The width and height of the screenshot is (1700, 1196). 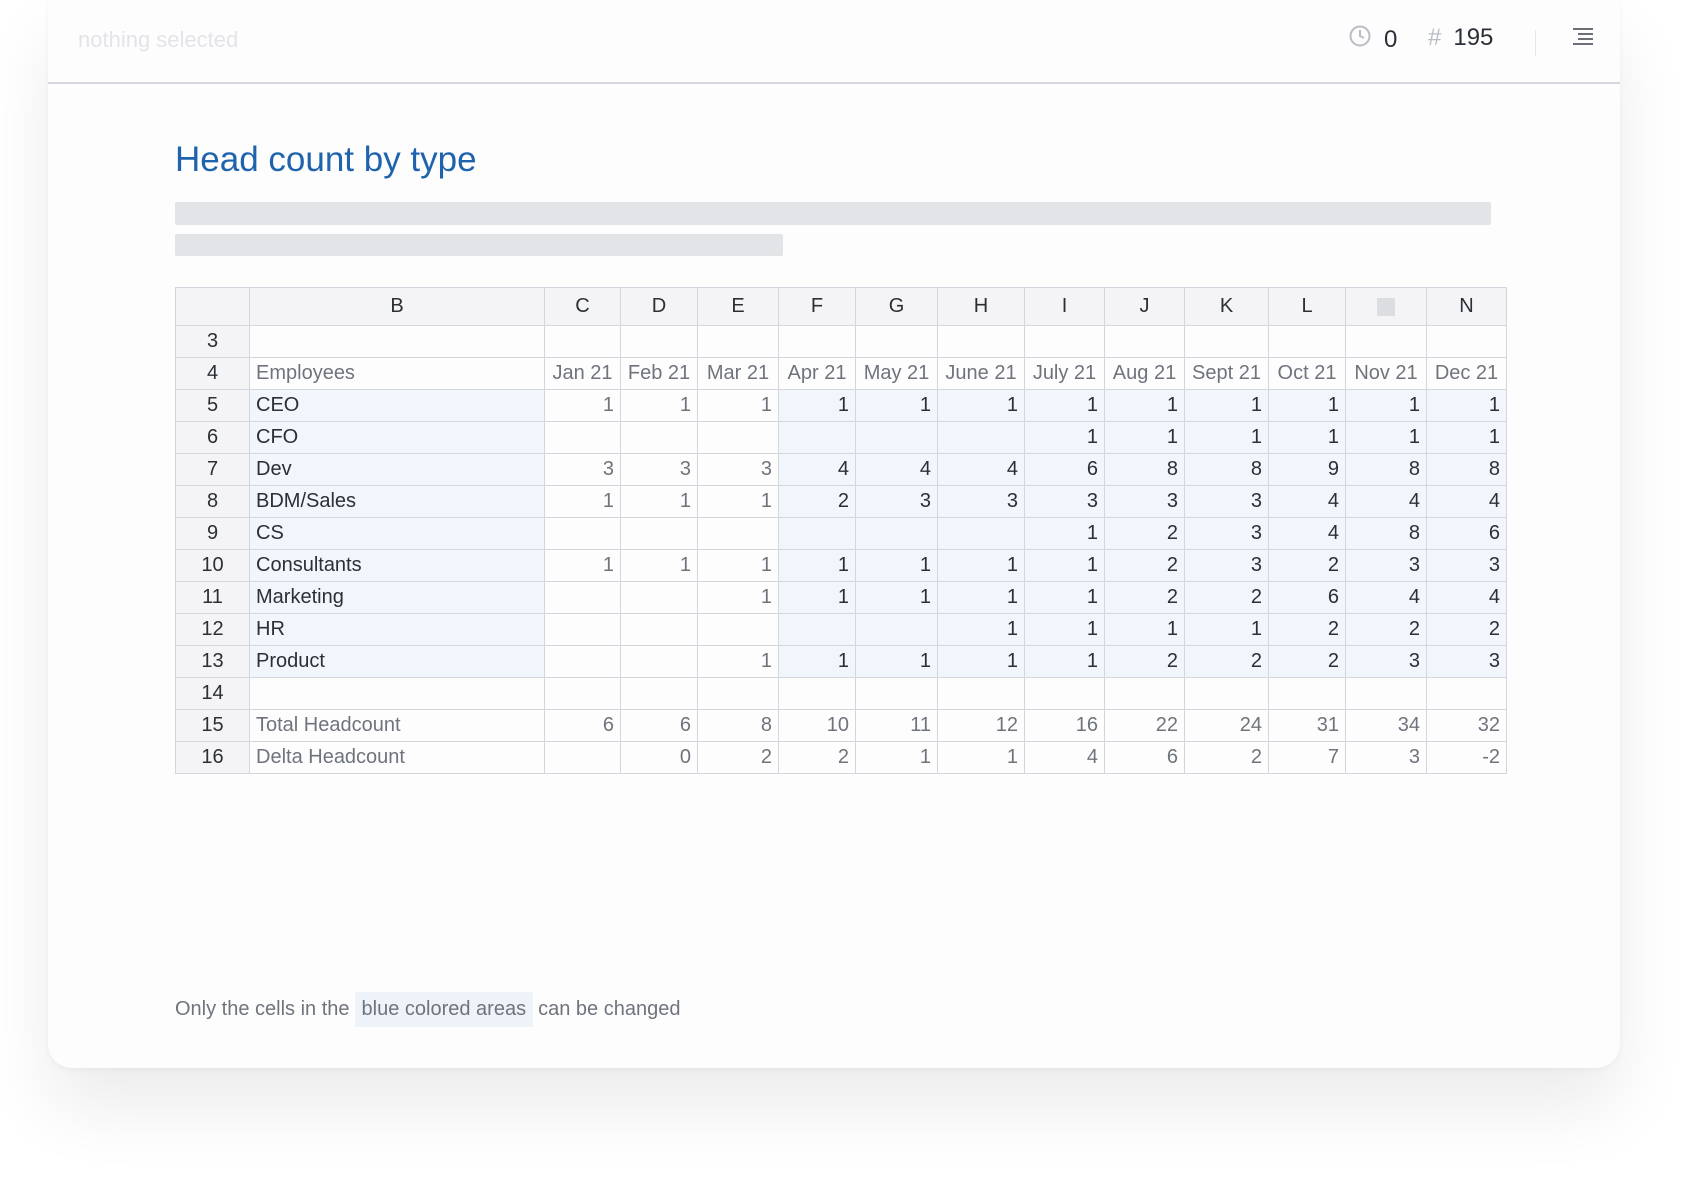 I want to click on history-counter: 0, so click(x=1372, y=39).